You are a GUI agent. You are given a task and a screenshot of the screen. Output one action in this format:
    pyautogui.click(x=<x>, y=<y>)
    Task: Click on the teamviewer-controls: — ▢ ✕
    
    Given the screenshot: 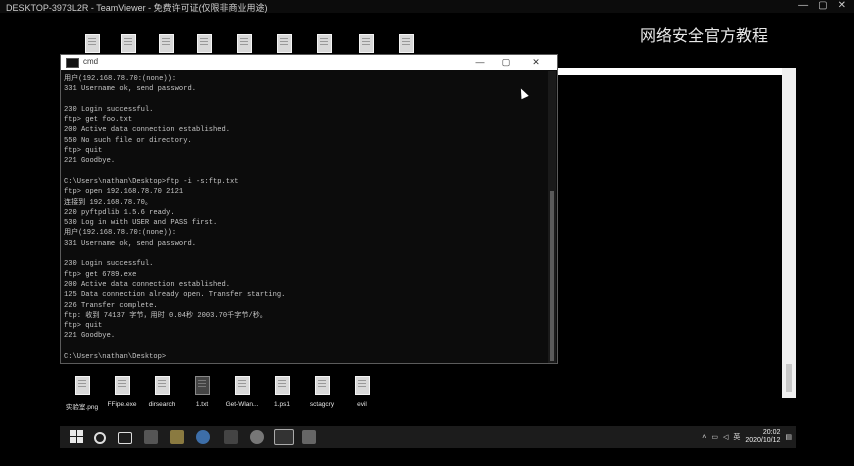 What is the action you would take?
    pyautogui.click(x=822, y=5)
    